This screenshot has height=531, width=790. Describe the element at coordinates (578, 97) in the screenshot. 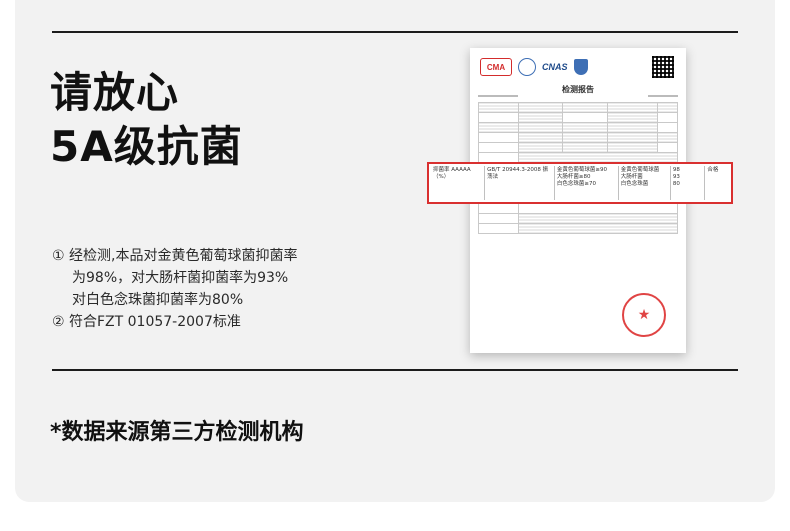

I see `report-meta-line` at that location.